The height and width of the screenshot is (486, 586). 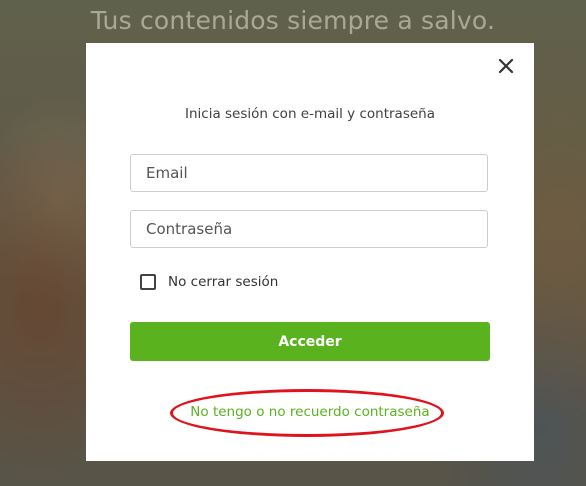 I want to click on password-input, so click(x=309, y=229).